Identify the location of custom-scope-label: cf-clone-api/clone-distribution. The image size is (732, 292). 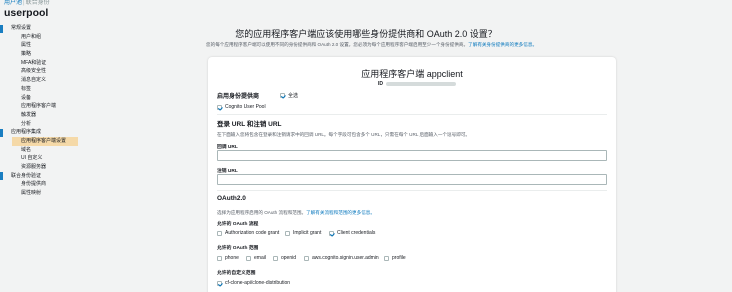
(258, 283).